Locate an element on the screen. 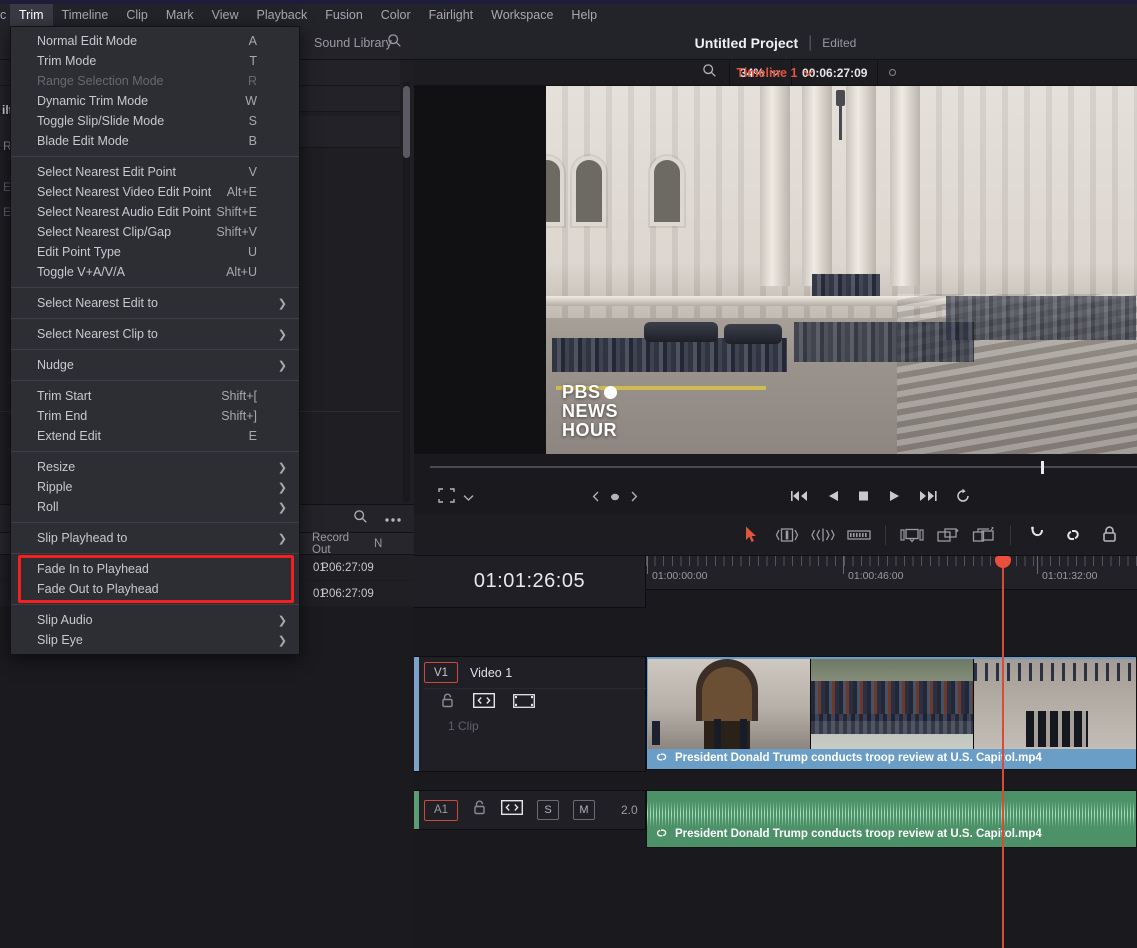  viewer-timecode: 00:06:27:09 is located at coordinates (835, 72).